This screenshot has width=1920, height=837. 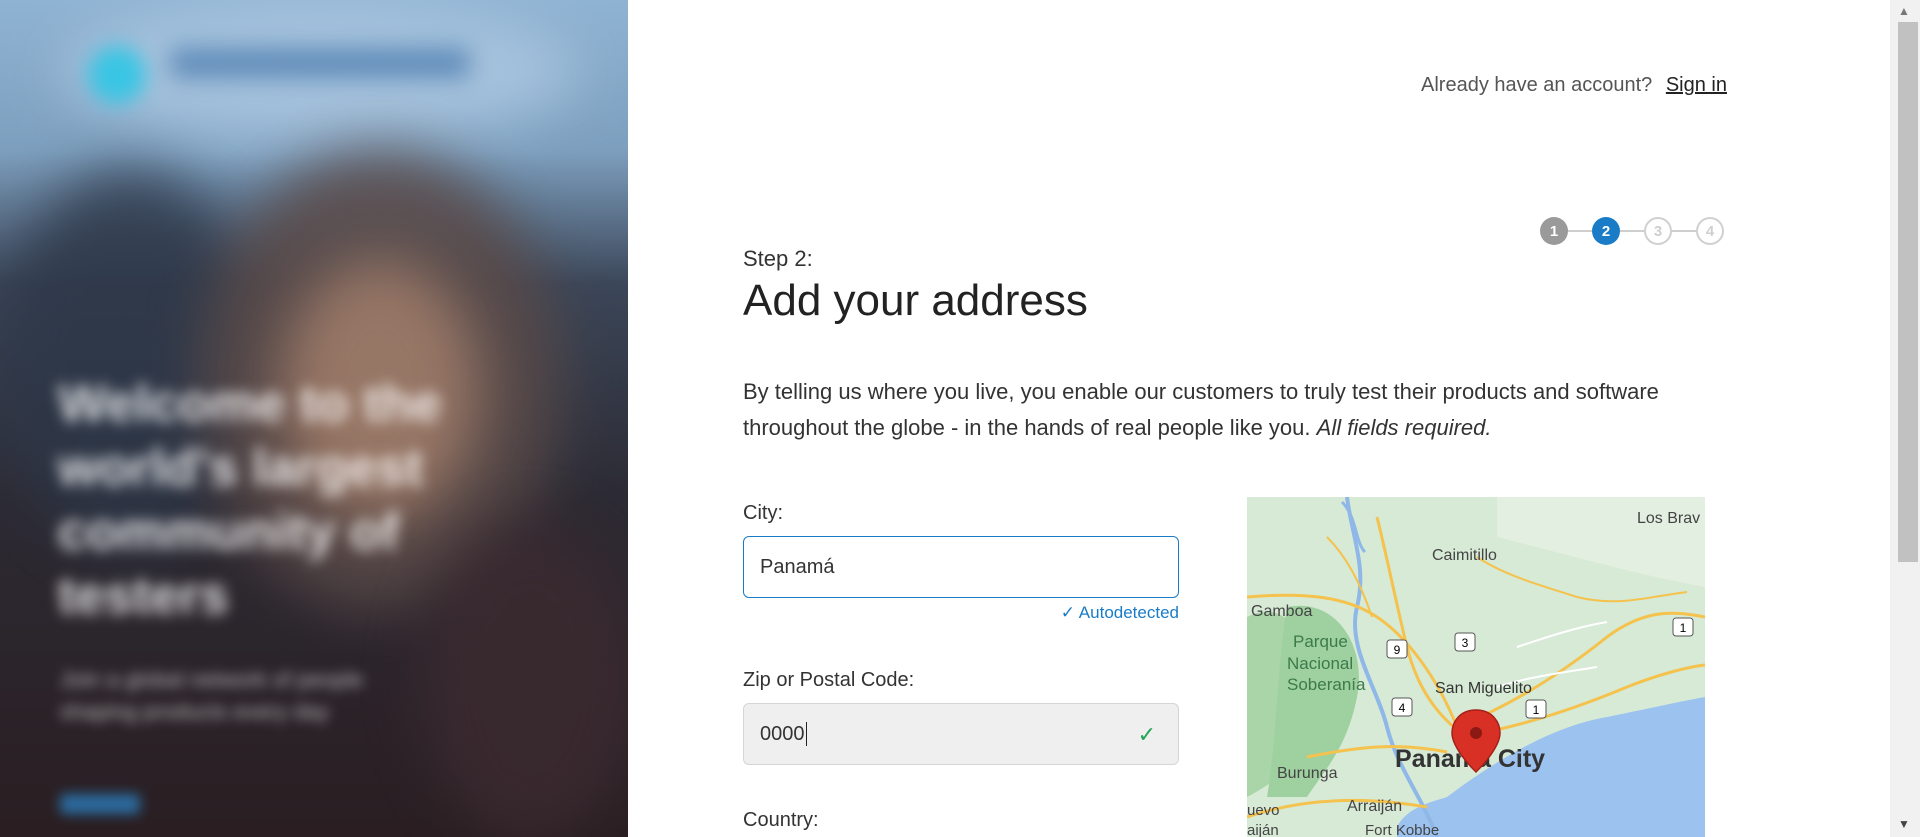 What do you see at coordinates (1128, 612) in the screenshot?
I see `autodetected-text: Autodetected` at bounding box center [1128, 612].